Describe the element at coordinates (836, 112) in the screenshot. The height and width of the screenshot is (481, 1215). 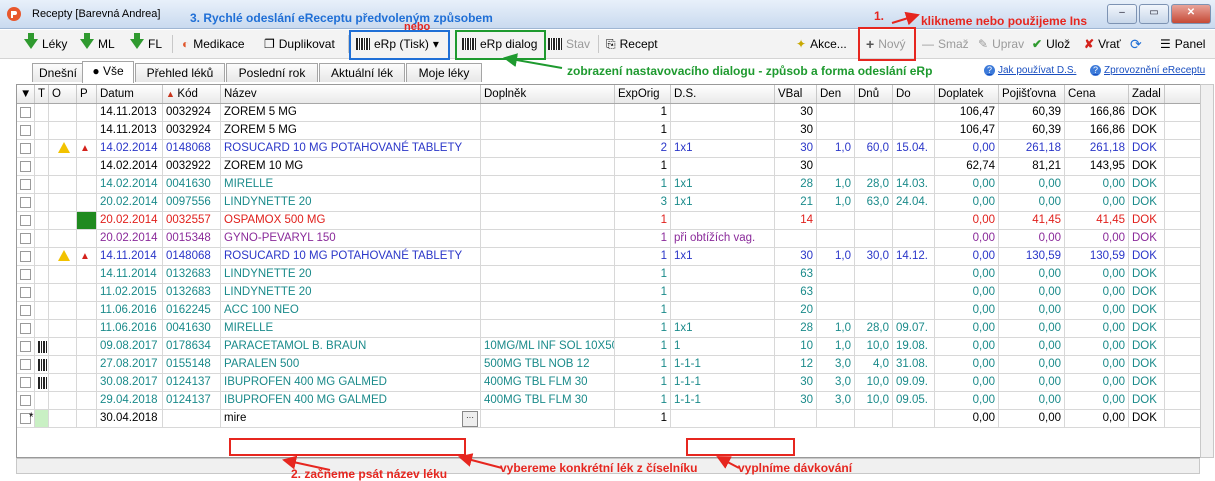
I see `cell-den` at that location.